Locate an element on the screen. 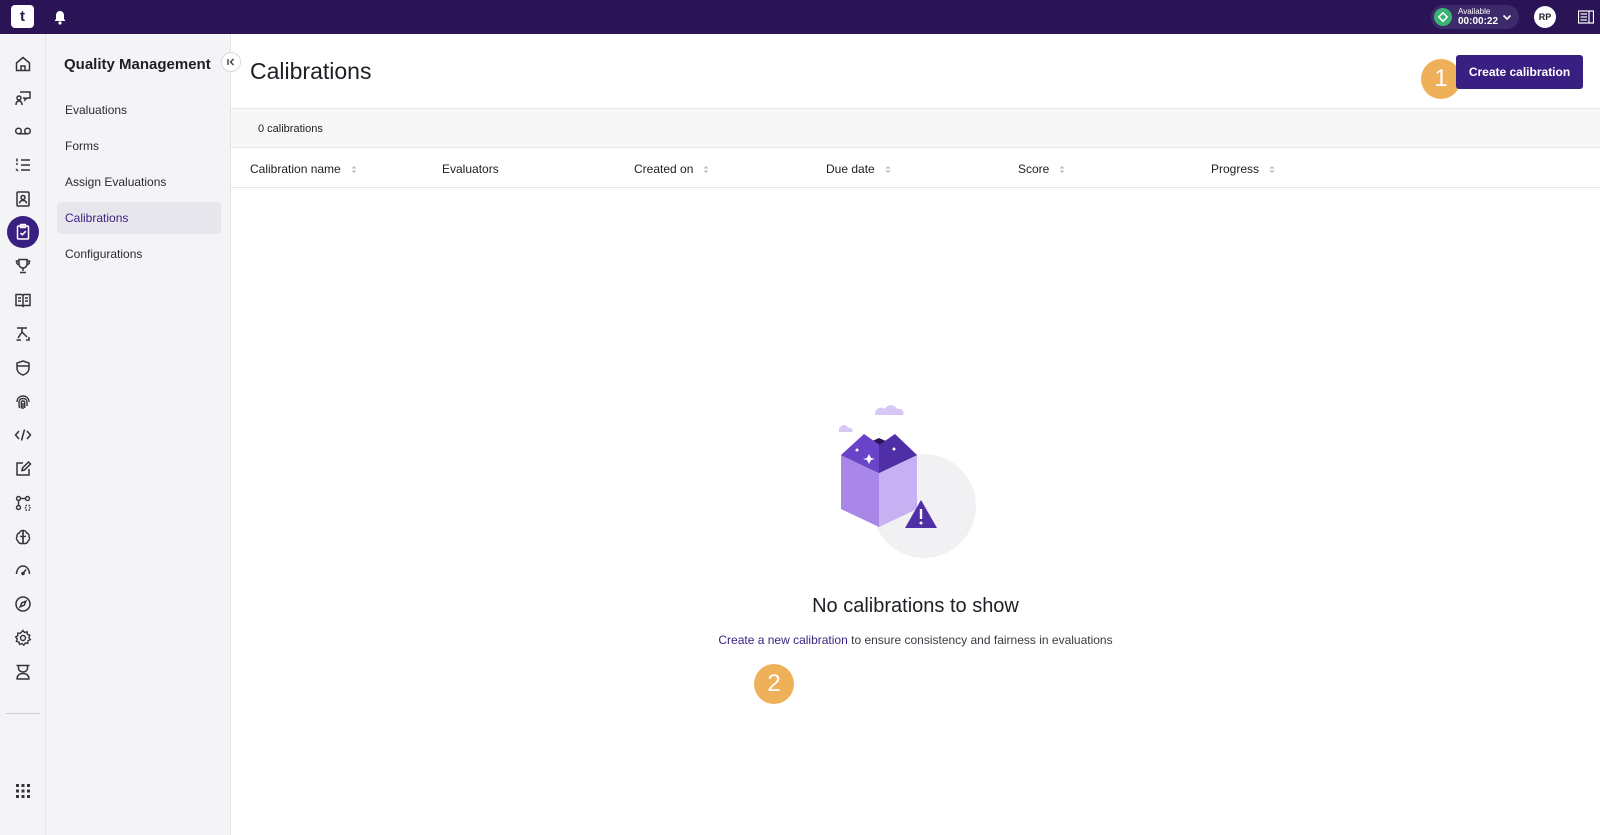 Image resolution: width=1600 pixels, height=835 pixels. nav-item-assign-evaluations: Assign Evaluations is located at coordinates (139, 182).